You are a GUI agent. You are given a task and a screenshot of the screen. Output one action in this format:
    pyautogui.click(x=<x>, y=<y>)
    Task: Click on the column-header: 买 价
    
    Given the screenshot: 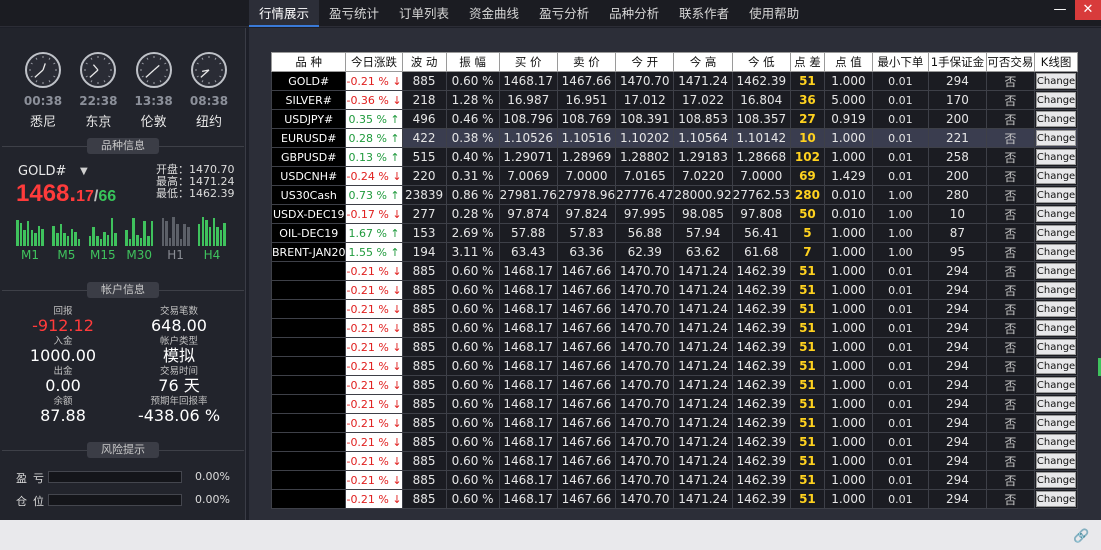 What is the action you would take?
    pyautogui.click(x=528, y=62)
    